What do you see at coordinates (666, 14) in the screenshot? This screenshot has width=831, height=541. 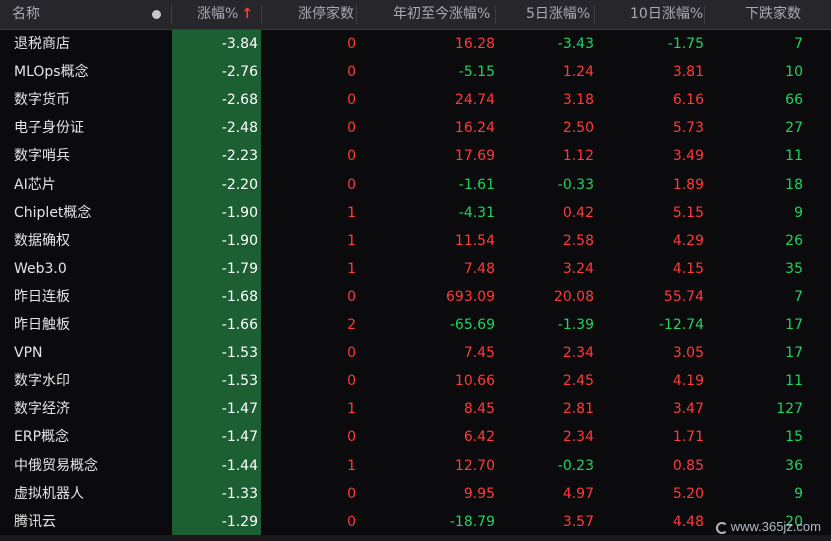 I see `header-10d: 10日涨幅%` at bounding box center [666, 14].